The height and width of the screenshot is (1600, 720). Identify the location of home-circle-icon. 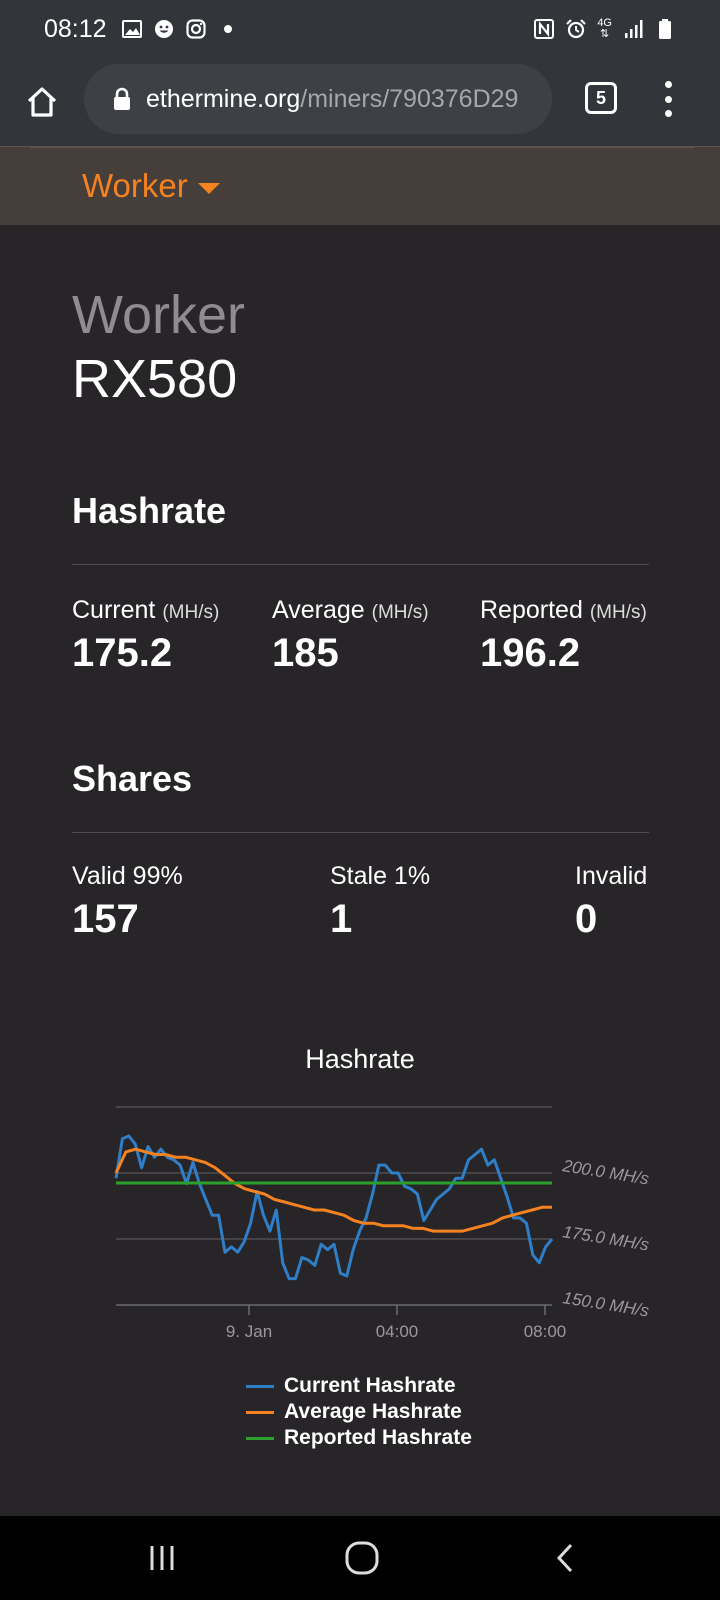
(362, 1558).